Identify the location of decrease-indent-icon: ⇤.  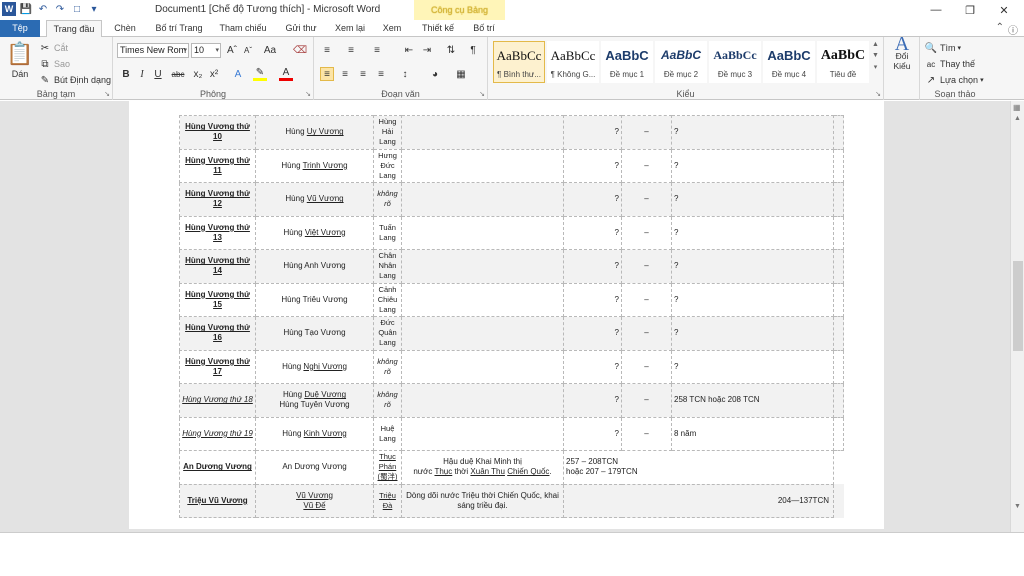
(409, 50).